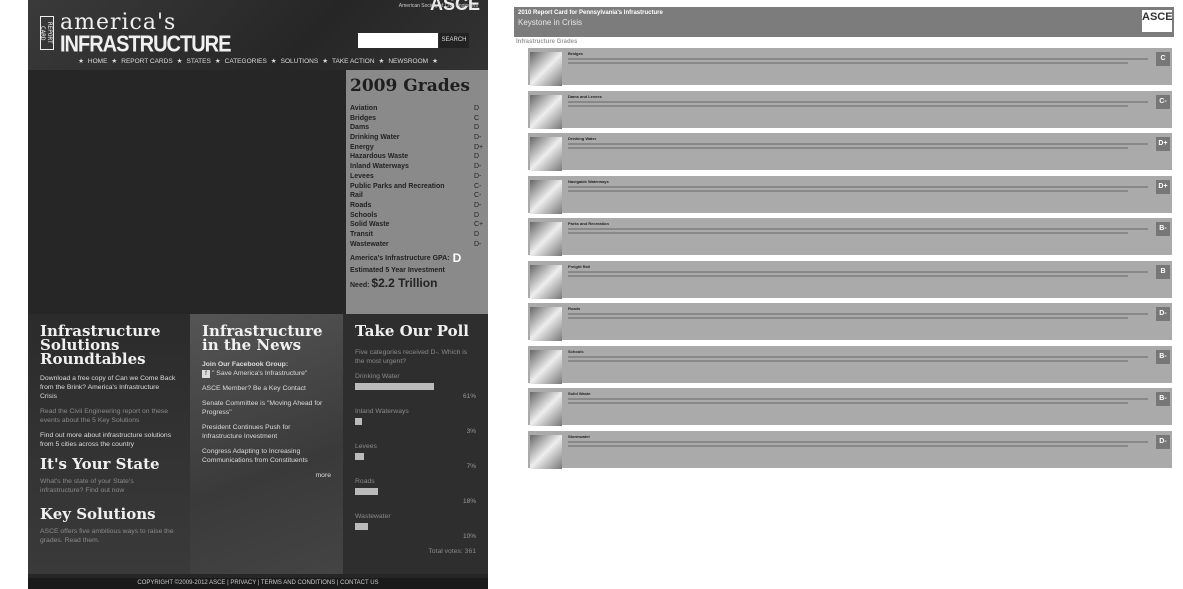  Describe the element at coordinates (199, 62) in the screenshot. I see `nav-states: STATES` at that location.